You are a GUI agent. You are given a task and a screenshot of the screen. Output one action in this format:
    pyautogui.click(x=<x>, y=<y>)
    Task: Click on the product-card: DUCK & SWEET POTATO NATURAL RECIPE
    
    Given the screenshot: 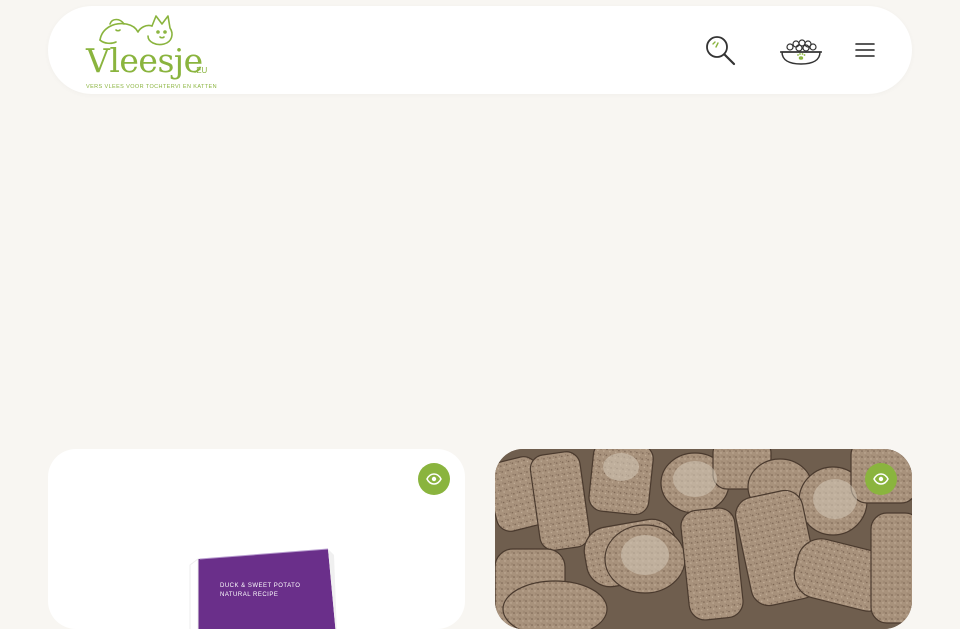 What is the action you would take?
    pyautogui.click(x=256, y=539)
    